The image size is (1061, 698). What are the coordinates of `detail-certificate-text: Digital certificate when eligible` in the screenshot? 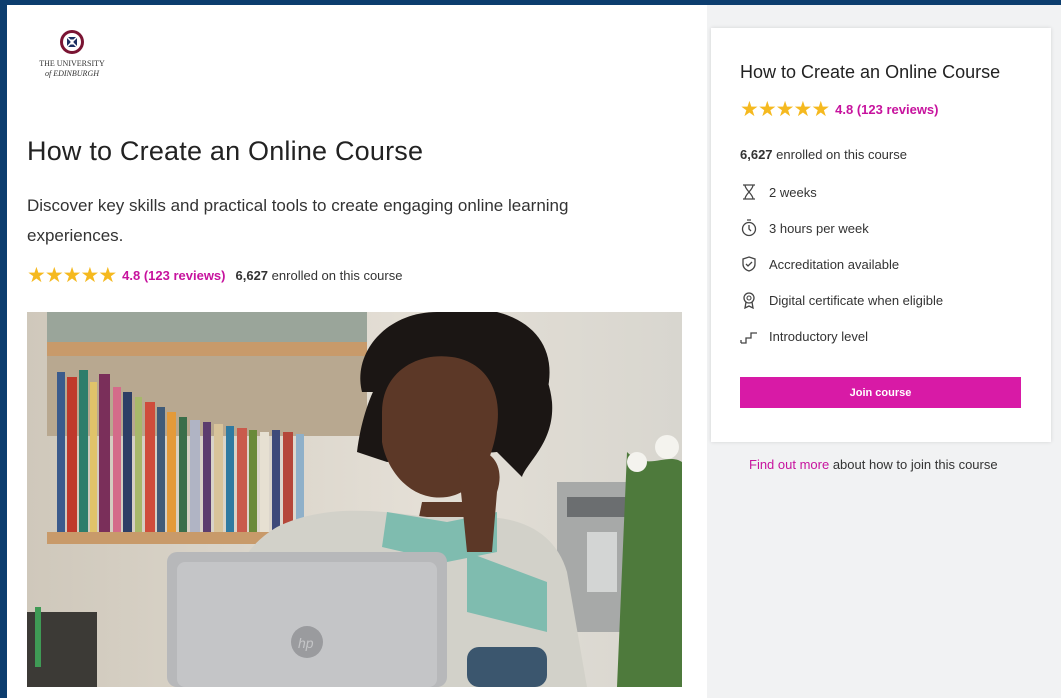 It's located at (856, 300).